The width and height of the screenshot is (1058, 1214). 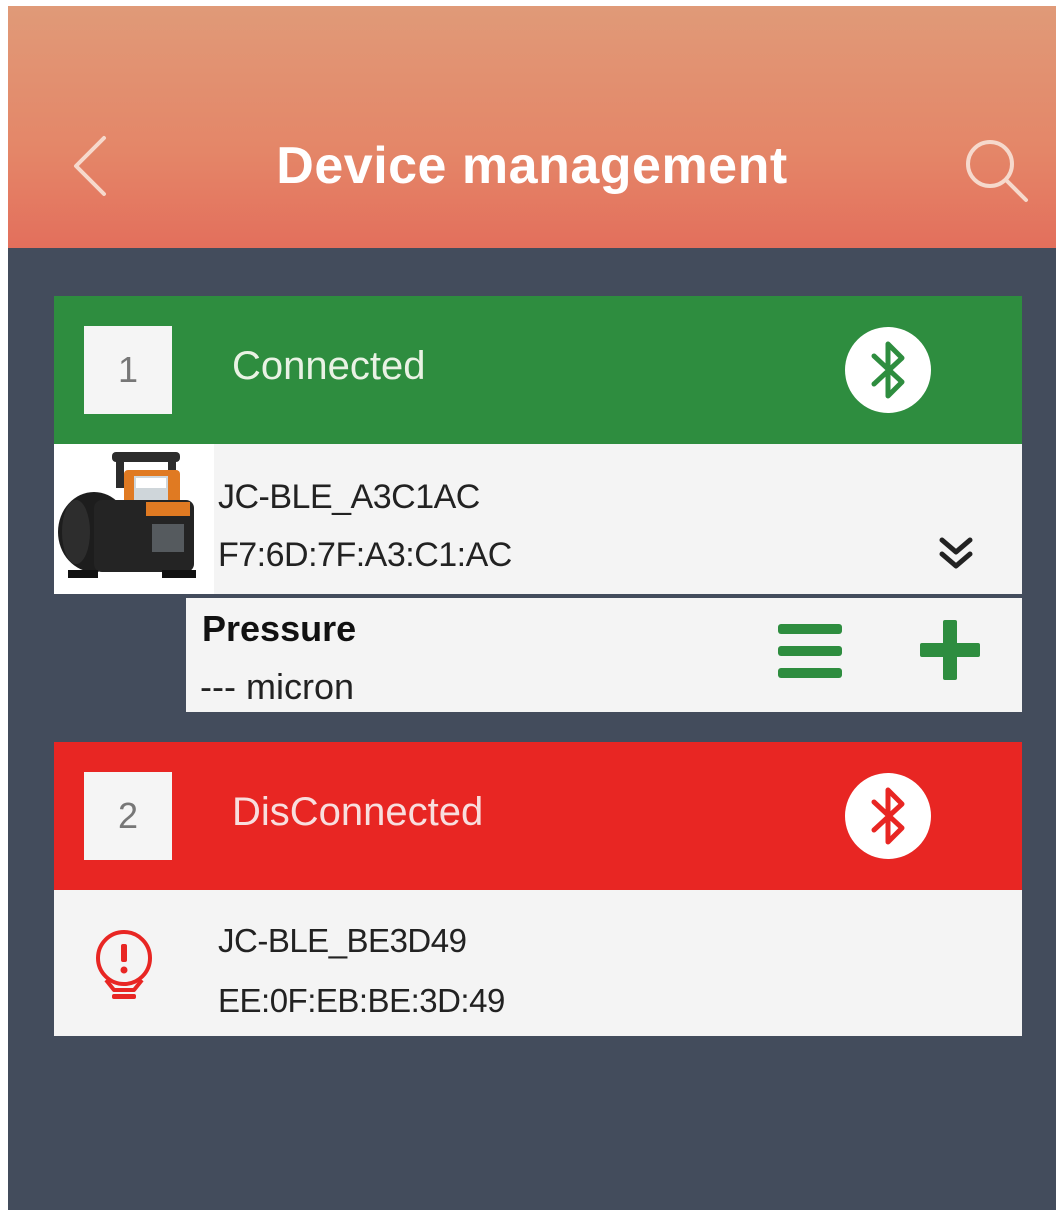 I want to click on device-1-address: F7:6D:7F:A3:C1:AC, so click(x=365, y=555).